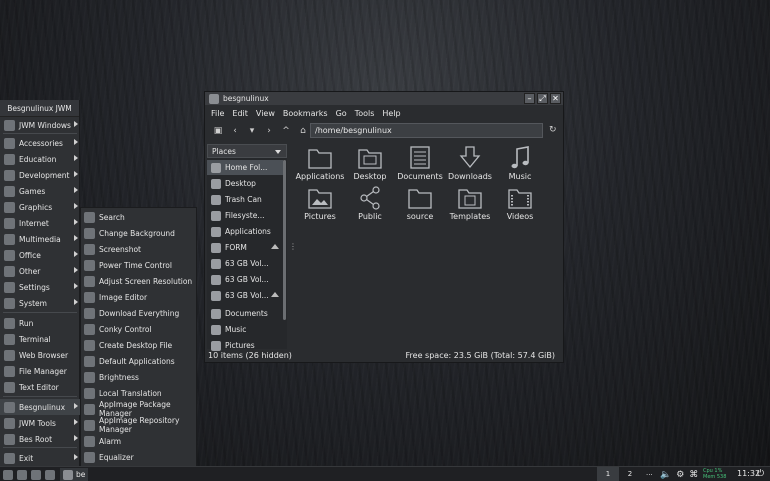 The width and height of the screenshot is (770, 481). I want to click on submenu-item-screenshot: Screenshot, so click(139, 249).